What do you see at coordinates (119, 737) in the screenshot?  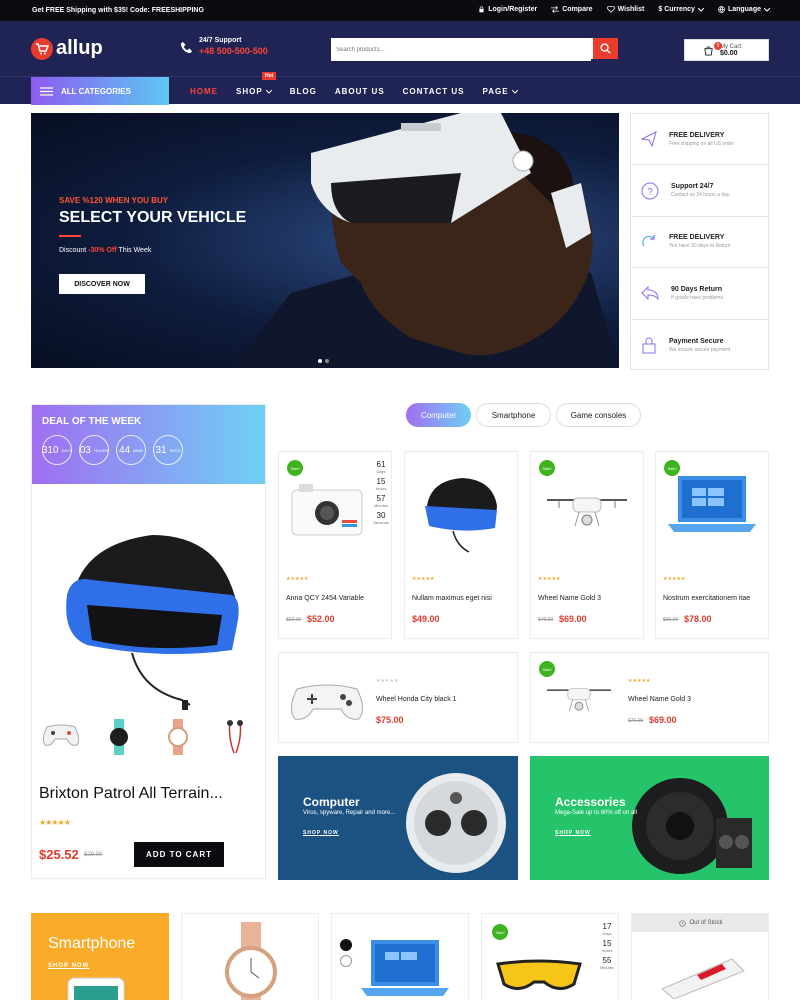 I see `smartwatch-thumbnail` at bounding box center [119, 737].